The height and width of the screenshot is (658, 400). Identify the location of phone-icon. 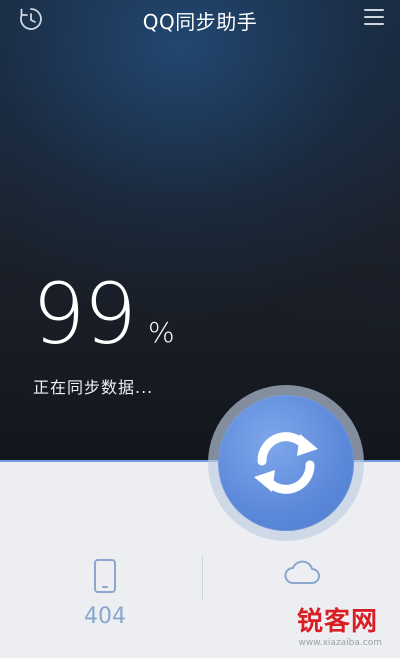
(105, 576).